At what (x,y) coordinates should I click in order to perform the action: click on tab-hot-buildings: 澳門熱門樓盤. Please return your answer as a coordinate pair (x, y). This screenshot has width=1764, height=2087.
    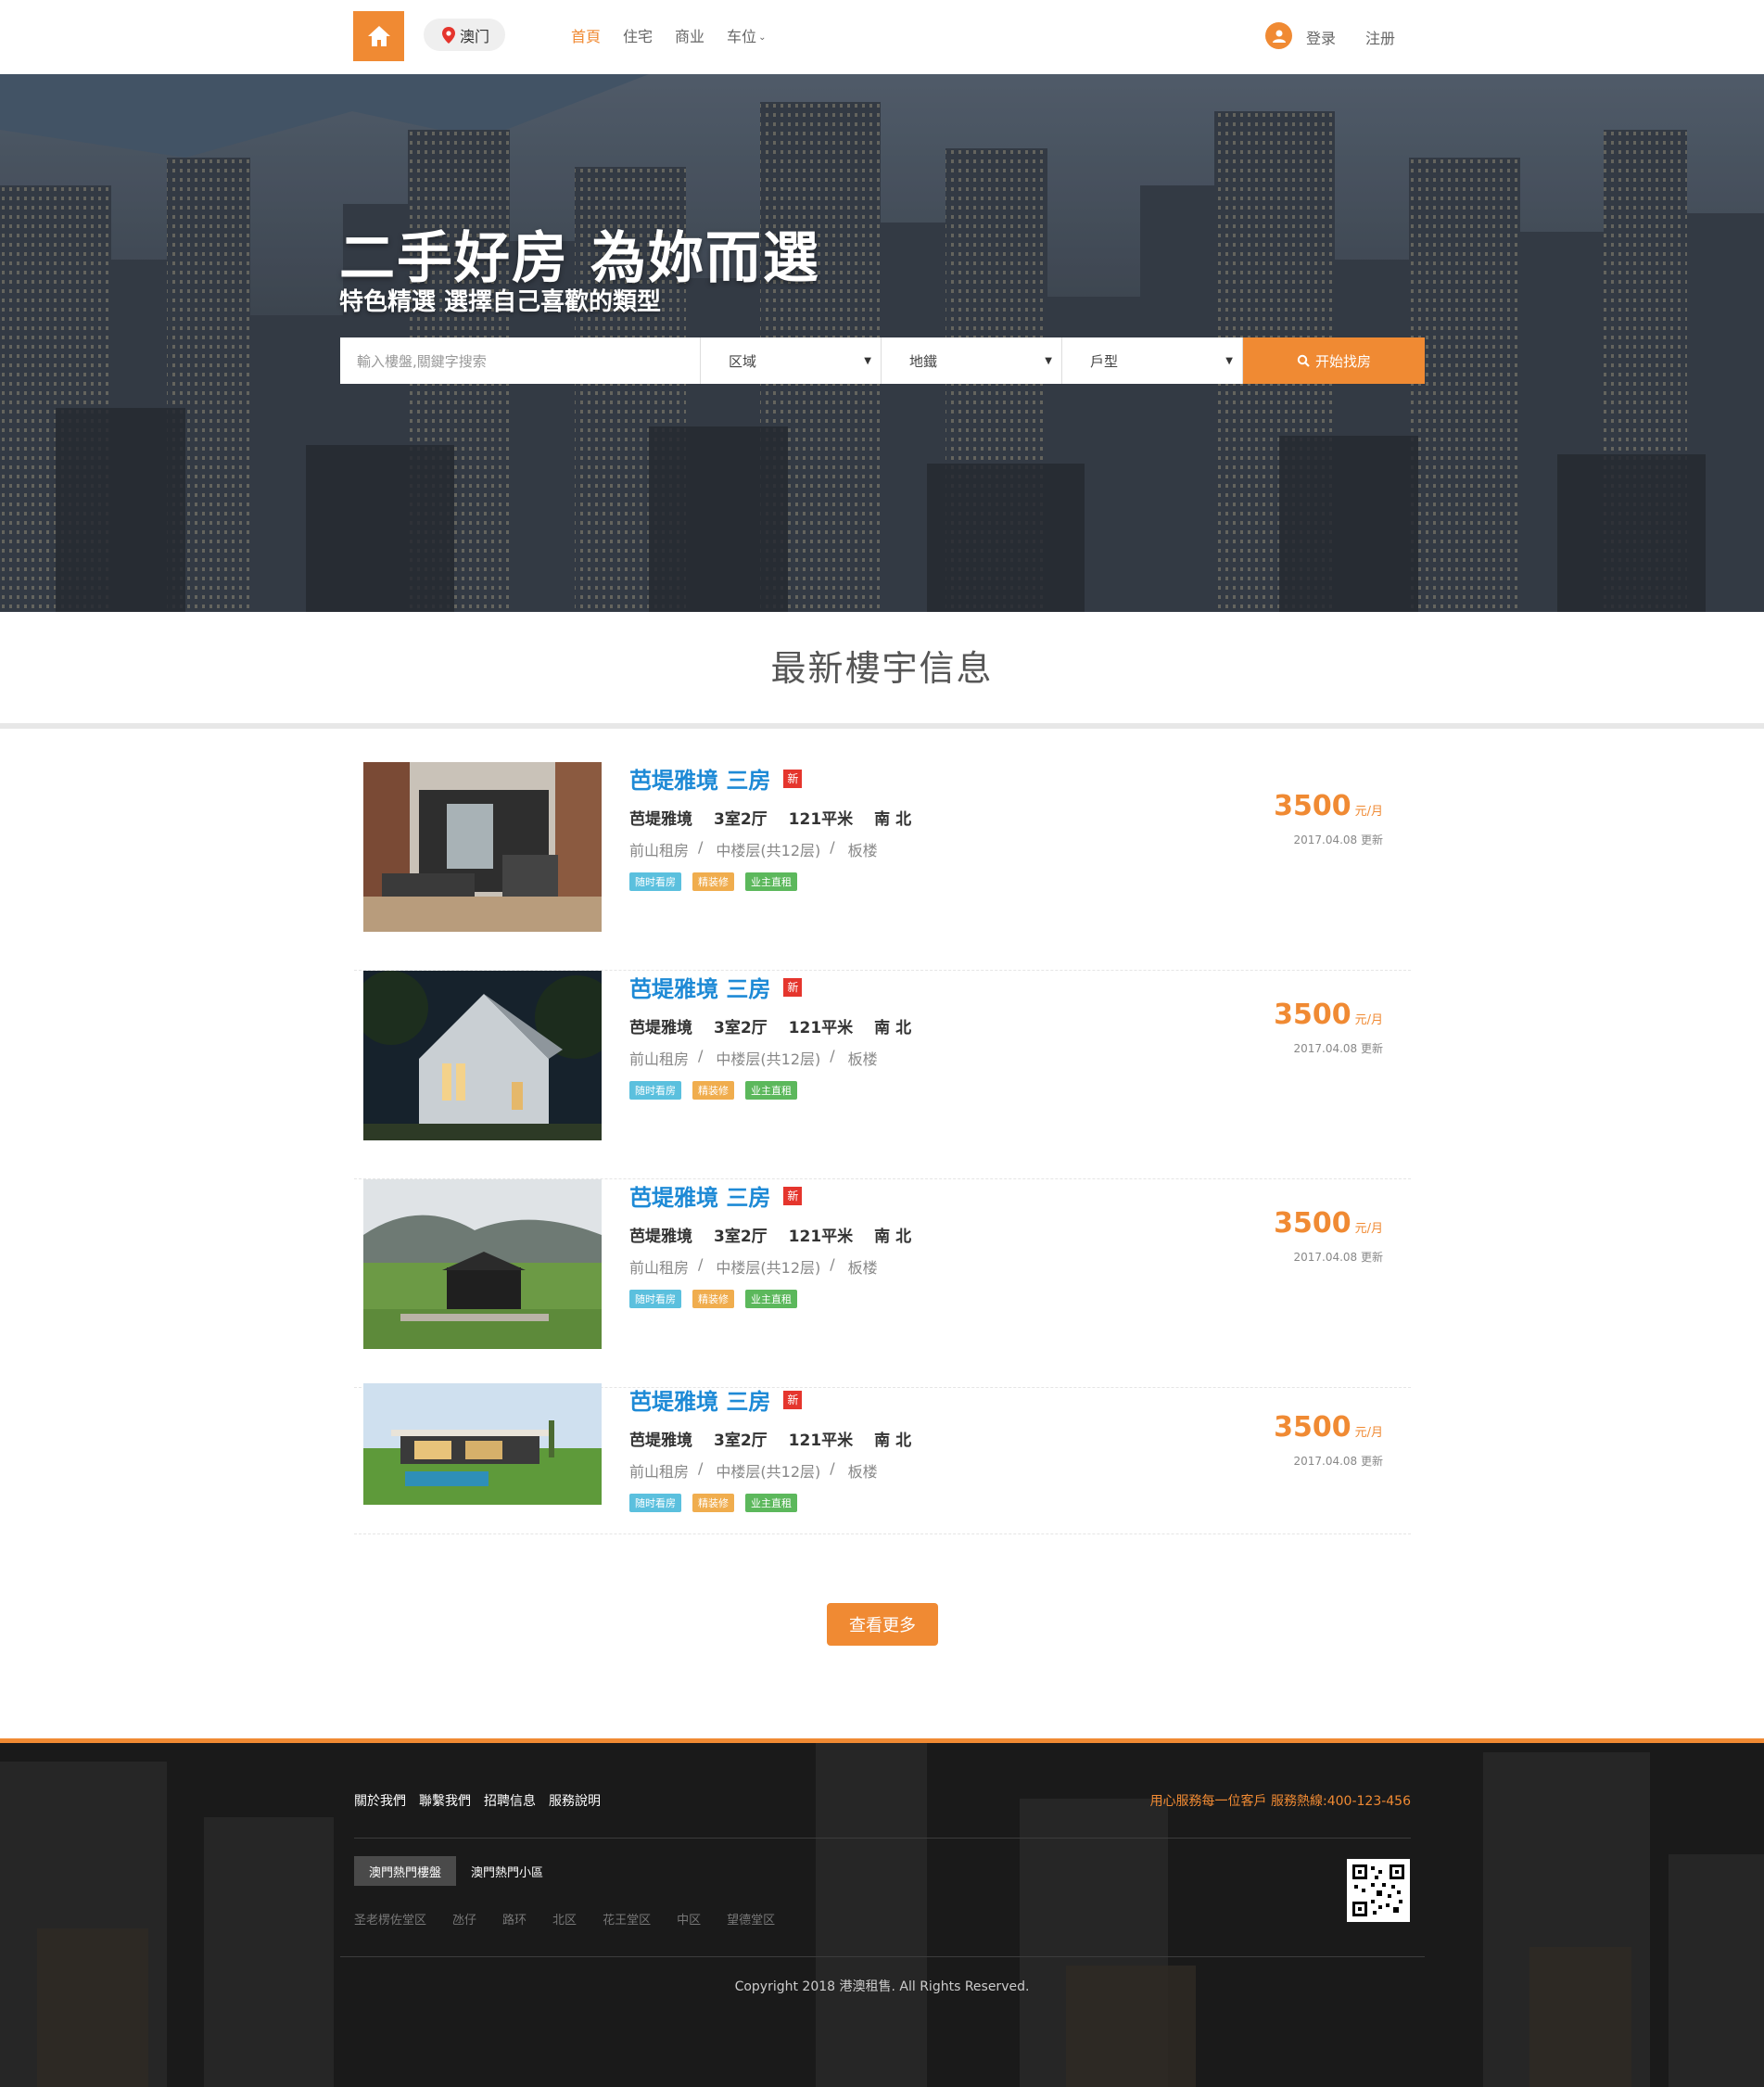
    Looking at the image, I should click on (406, 1871).